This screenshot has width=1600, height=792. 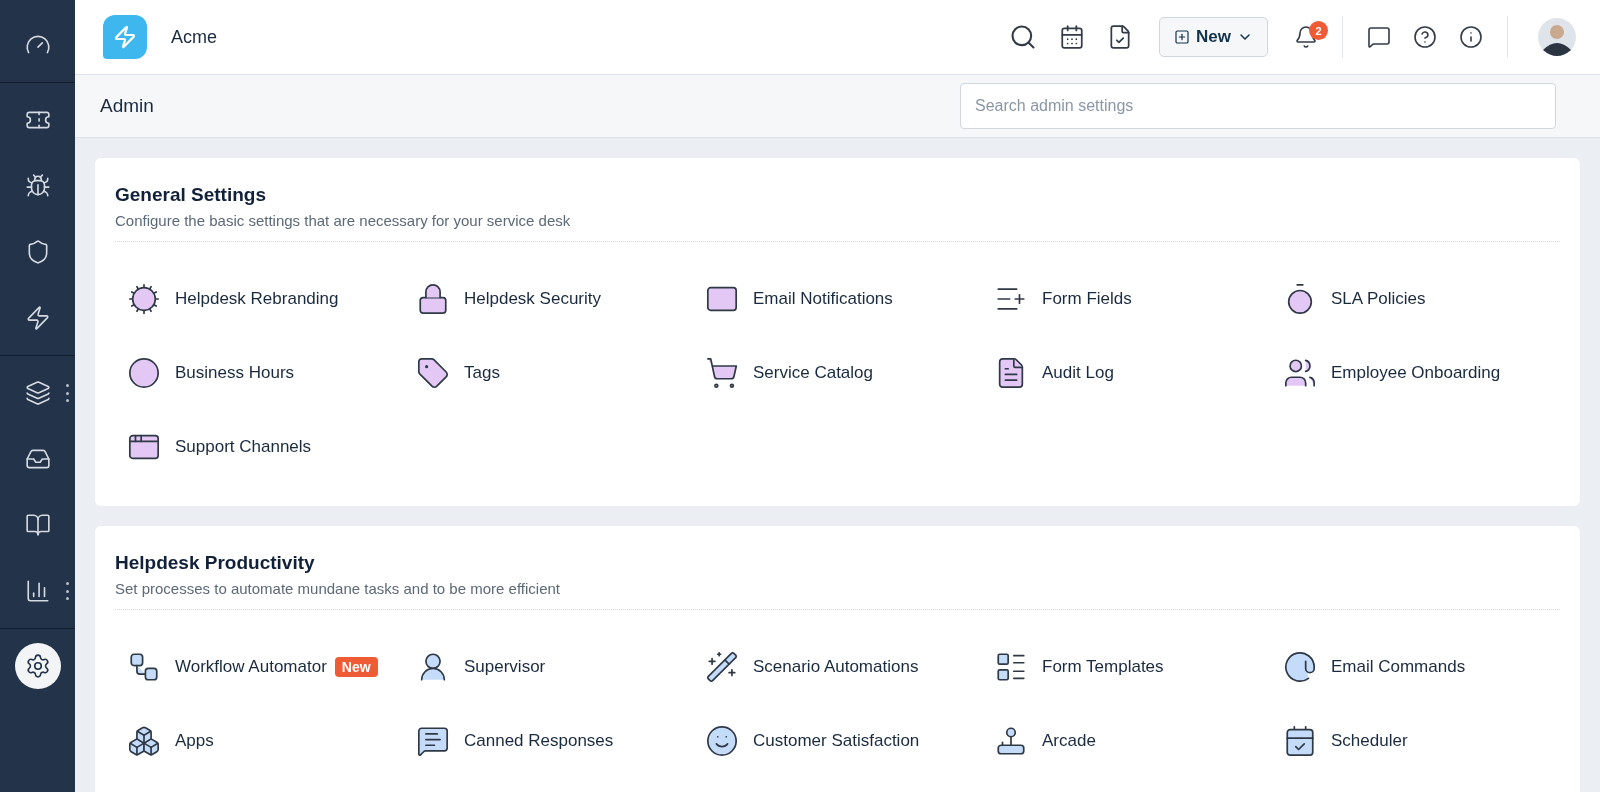 What do you see at coordinates (837, 299) in the screenshot?
I see `settings-link: Email Notifications` at bounding box center [837, 299].